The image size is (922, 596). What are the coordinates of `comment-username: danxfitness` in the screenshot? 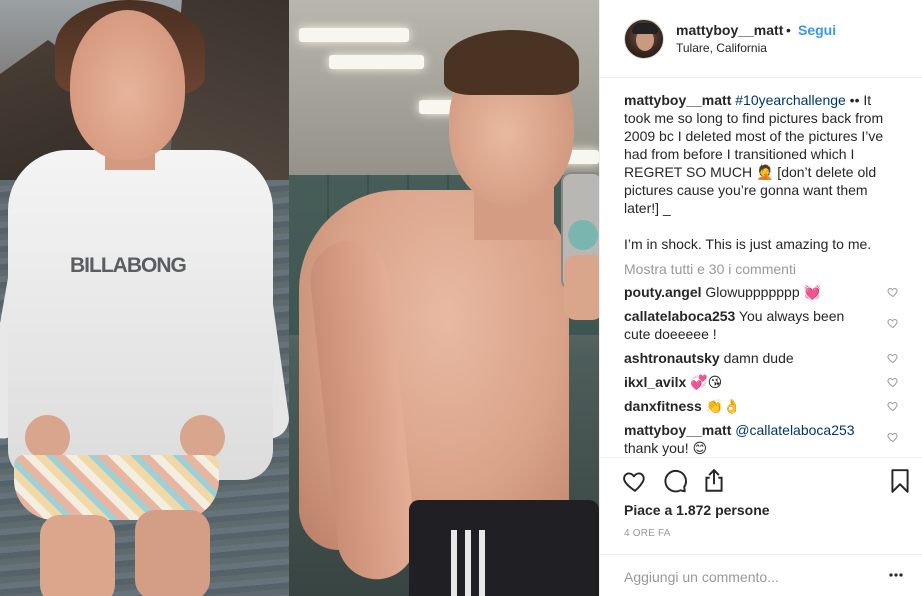 It's located at (663, 406).